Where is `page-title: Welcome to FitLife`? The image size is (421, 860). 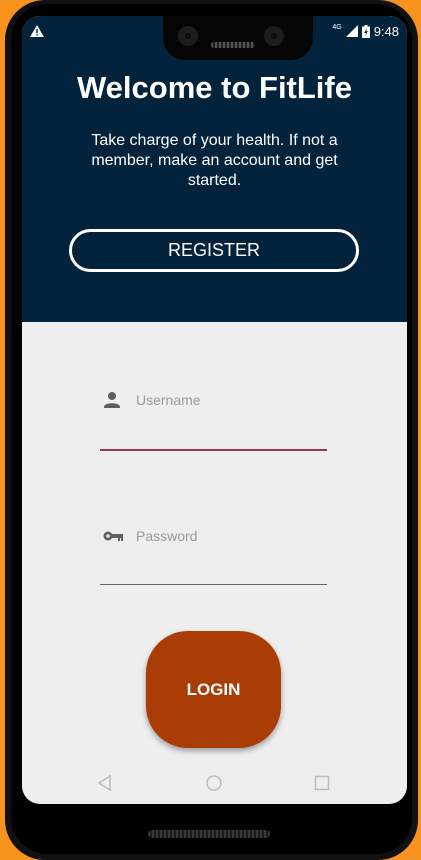
page-title: Welcome to FitLife is located at coordinates (214, 87).